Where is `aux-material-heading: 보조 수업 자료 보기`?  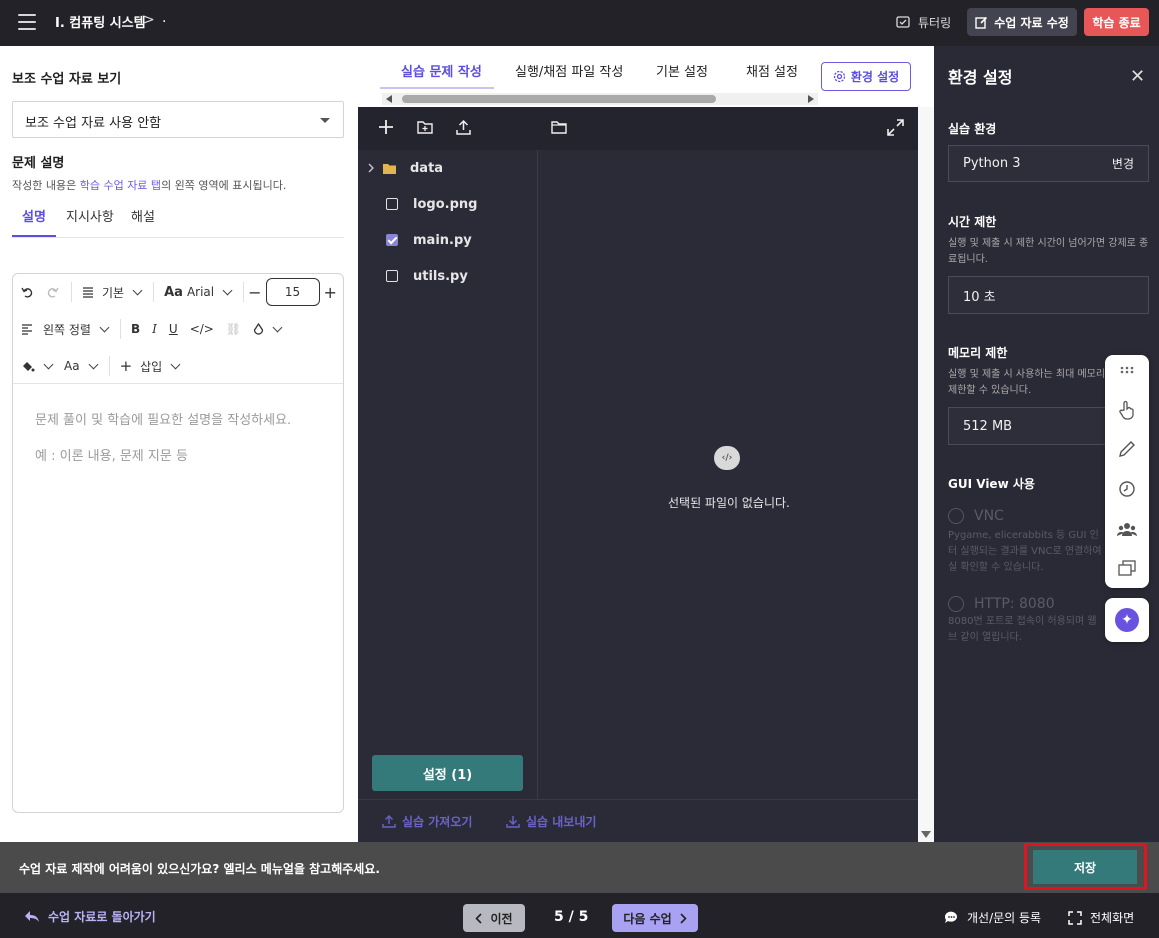
aux-material-heading: 보조 수업 자료 보기 is located at coordinates (67, 79).